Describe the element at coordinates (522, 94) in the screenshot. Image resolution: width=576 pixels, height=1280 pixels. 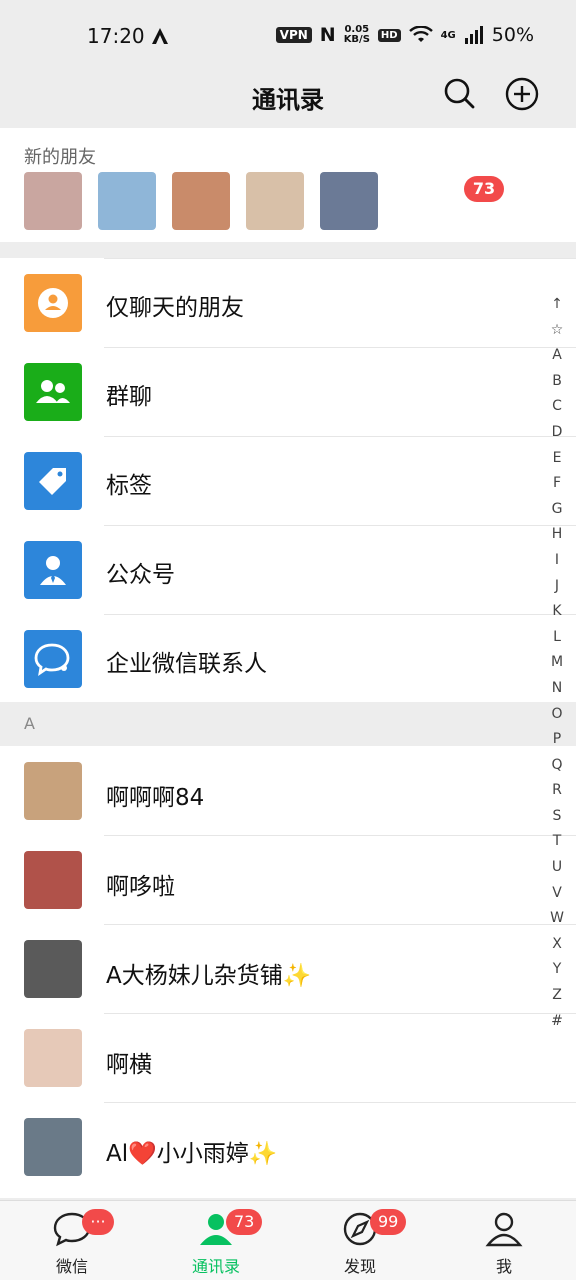
I see `add-icon` at that location.